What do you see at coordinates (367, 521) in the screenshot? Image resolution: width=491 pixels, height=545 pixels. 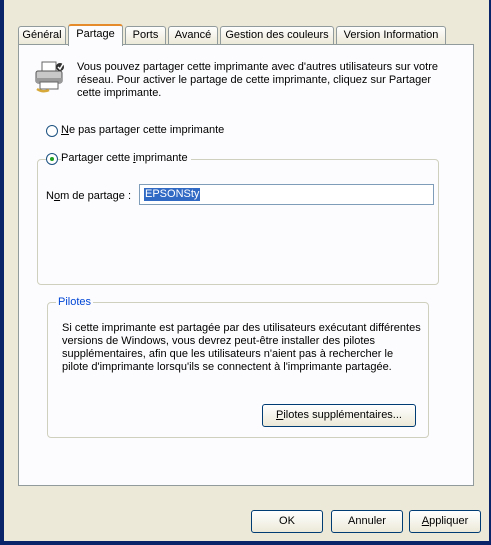 I see `cancel-button: Annuler` at bounding box center [367, 521].